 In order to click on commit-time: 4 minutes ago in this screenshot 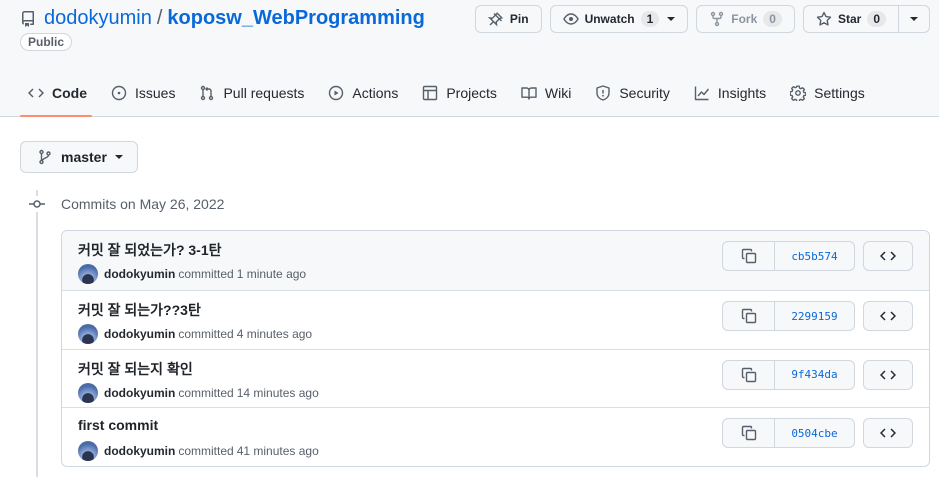, I will do `click(274, 334)`.